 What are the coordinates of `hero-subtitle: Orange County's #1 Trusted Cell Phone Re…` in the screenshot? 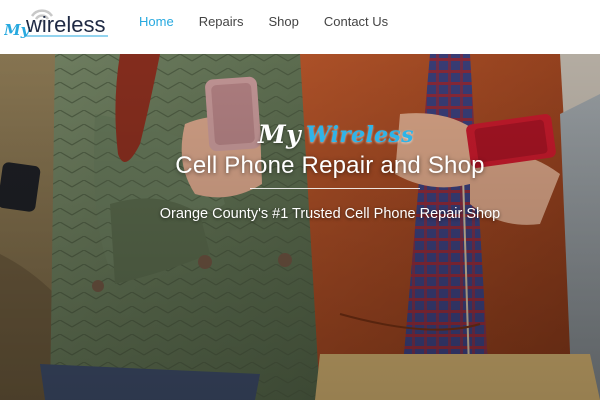 It's located at (330, 214).